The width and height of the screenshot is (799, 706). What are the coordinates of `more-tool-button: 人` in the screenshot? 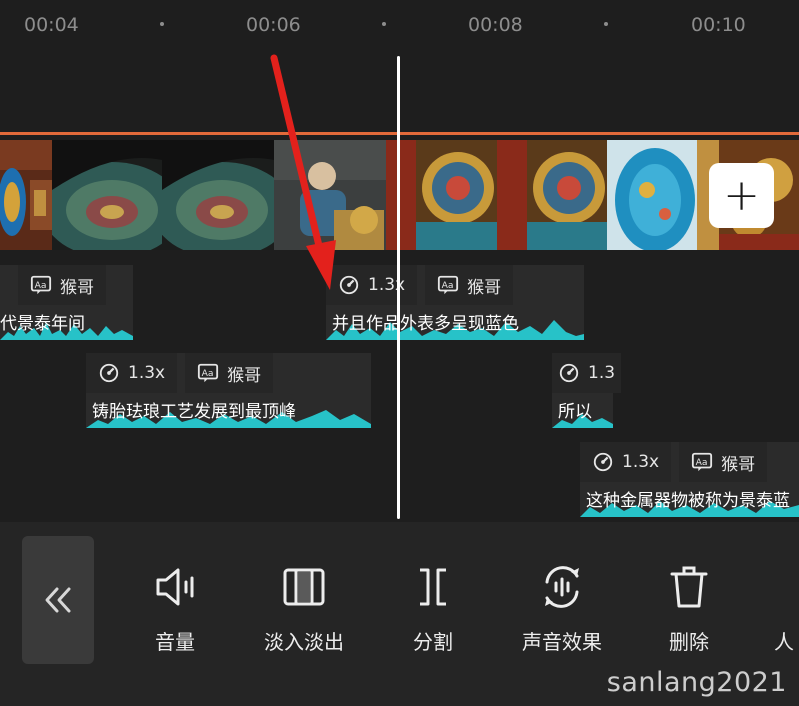 It's located at (771, 608).